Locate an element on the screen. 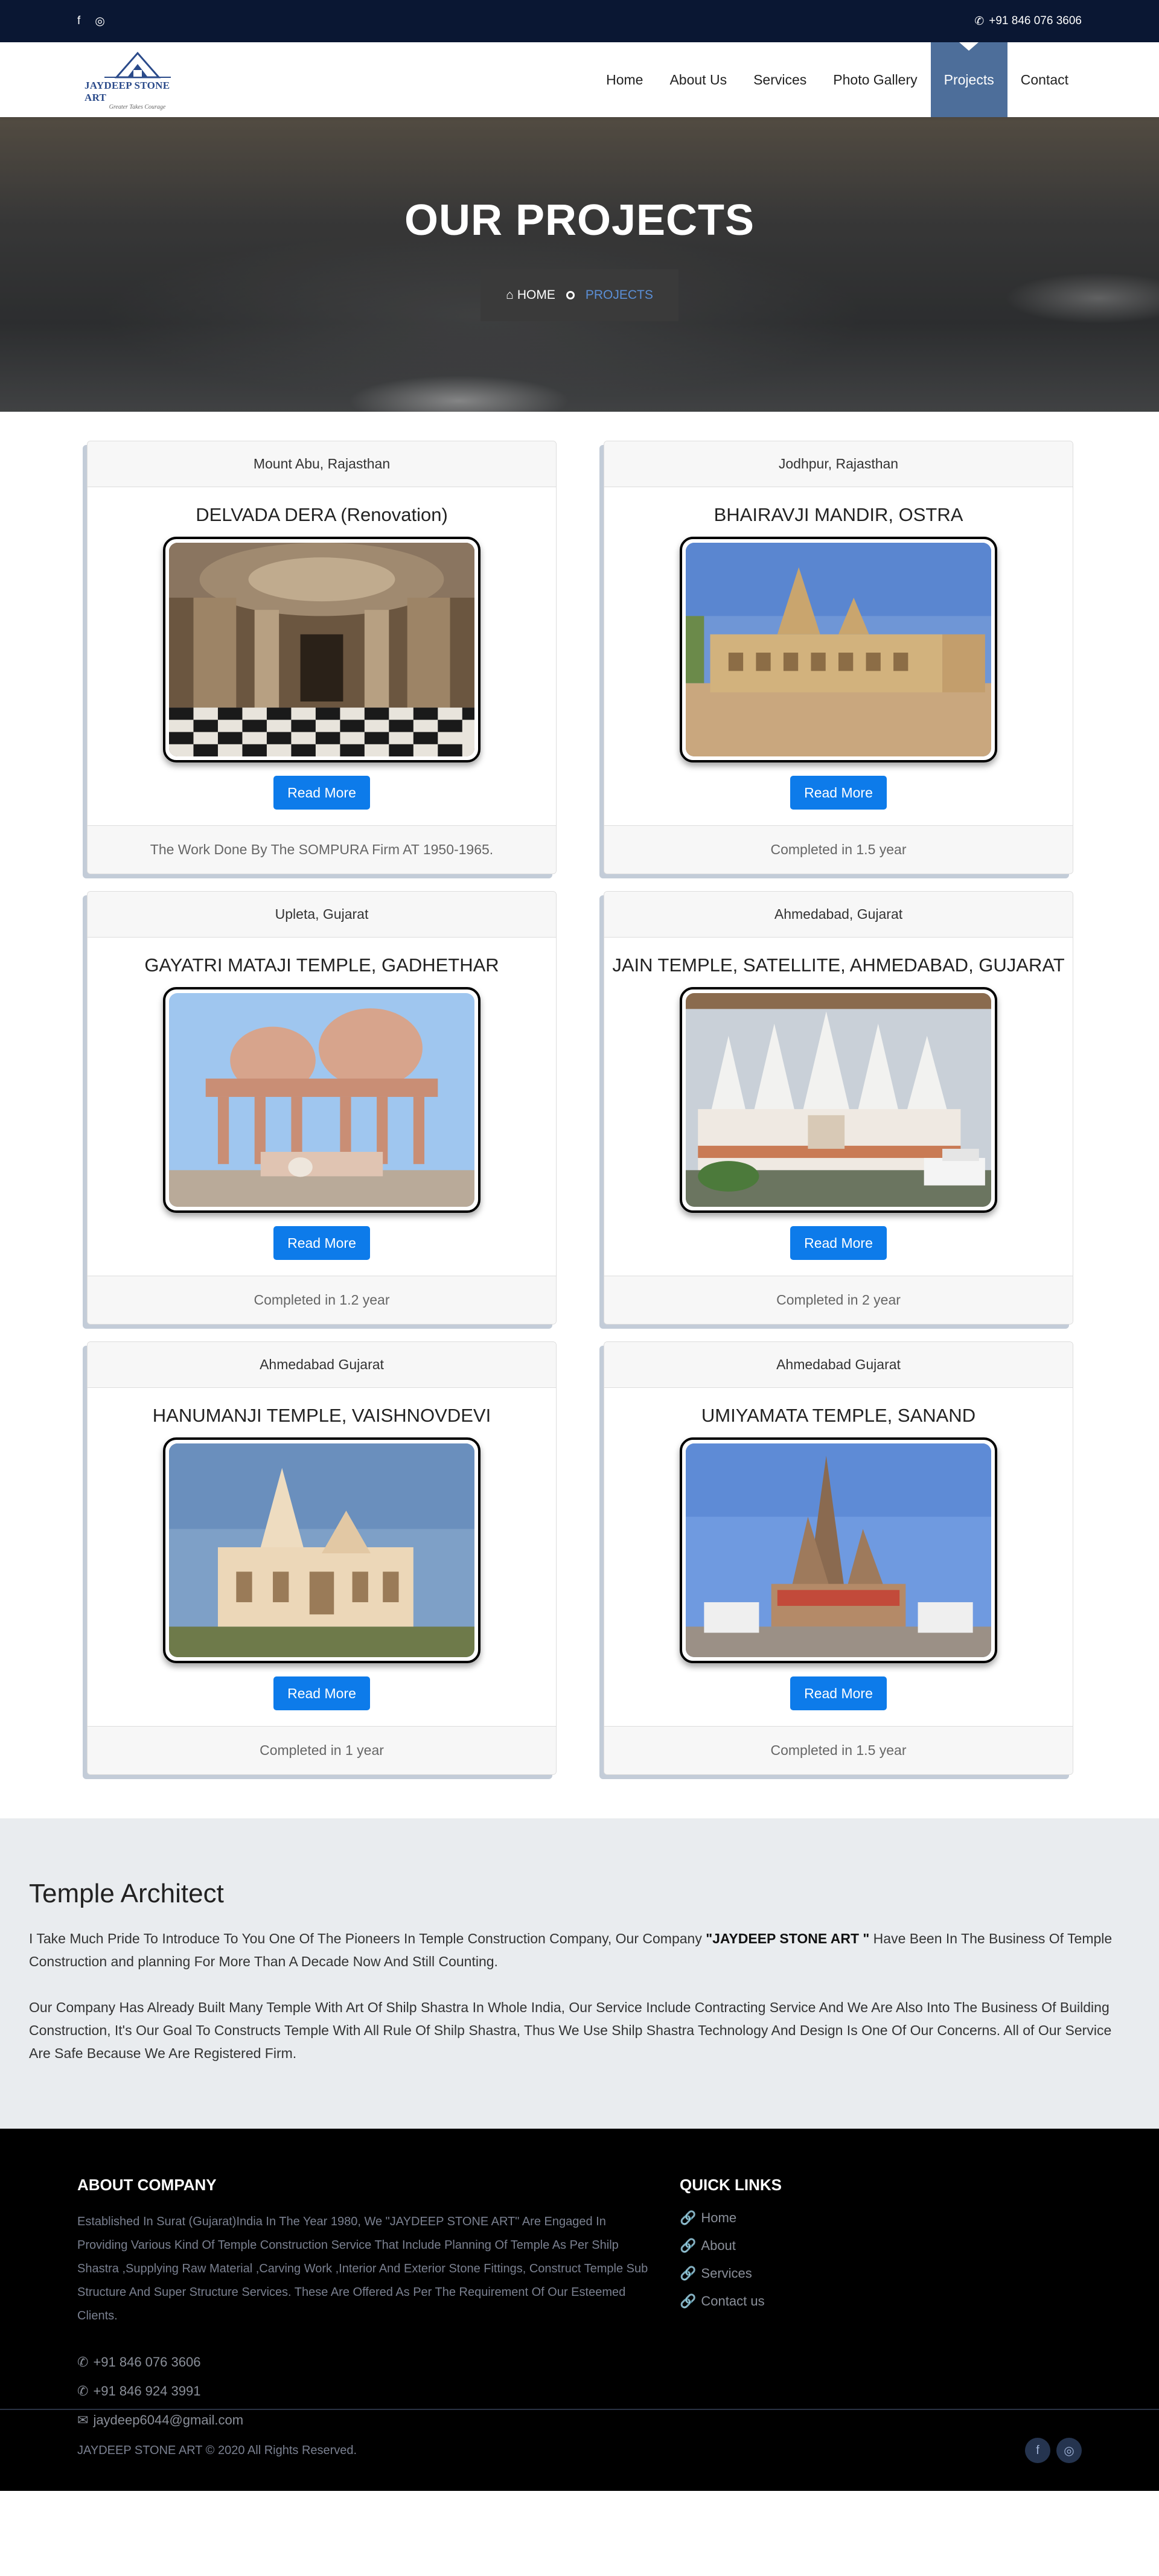  project-location: Ahmedabad, Gujarat is located at coordinates (838, 915).